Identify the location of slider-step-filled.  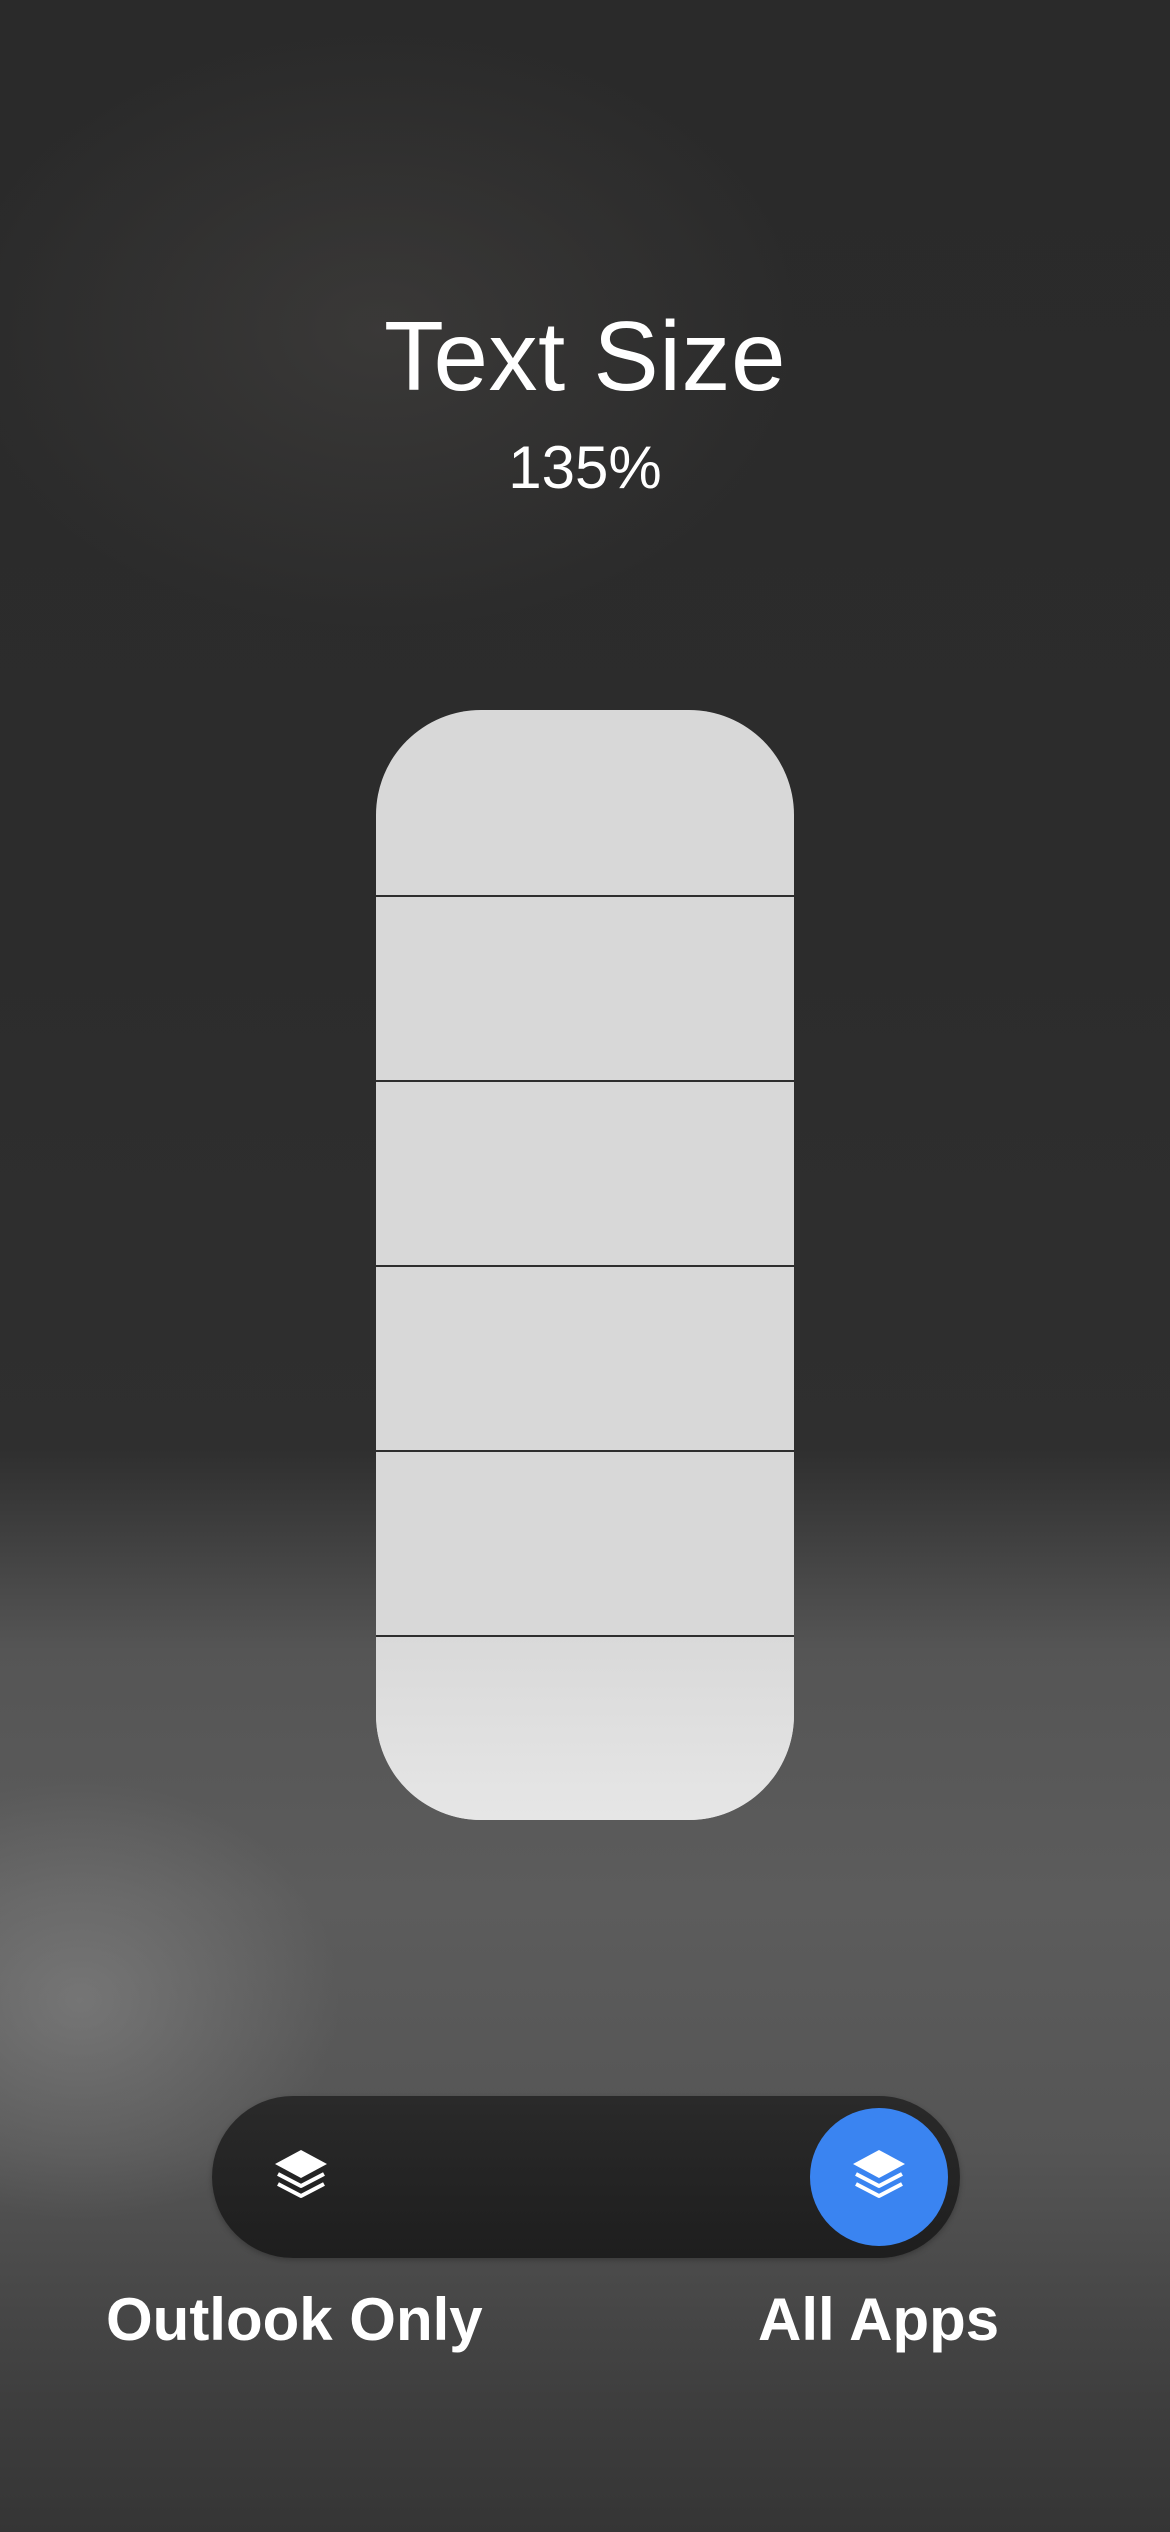
(585, 1727).